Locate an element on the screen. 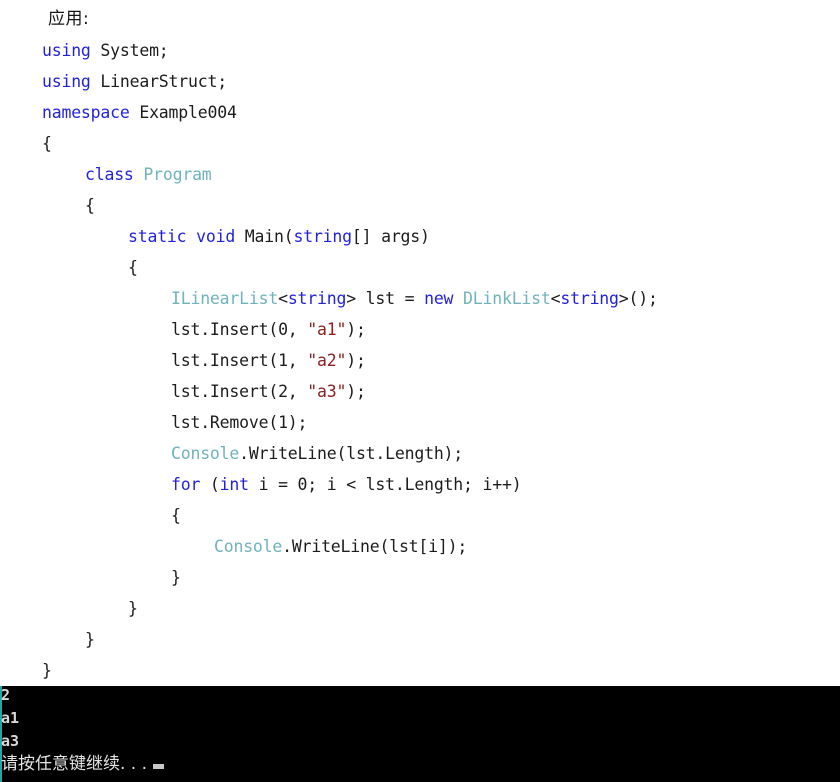 The height and width of the screenshot is (782, 840). console-line: 2 is located at coordinates (420, 696).